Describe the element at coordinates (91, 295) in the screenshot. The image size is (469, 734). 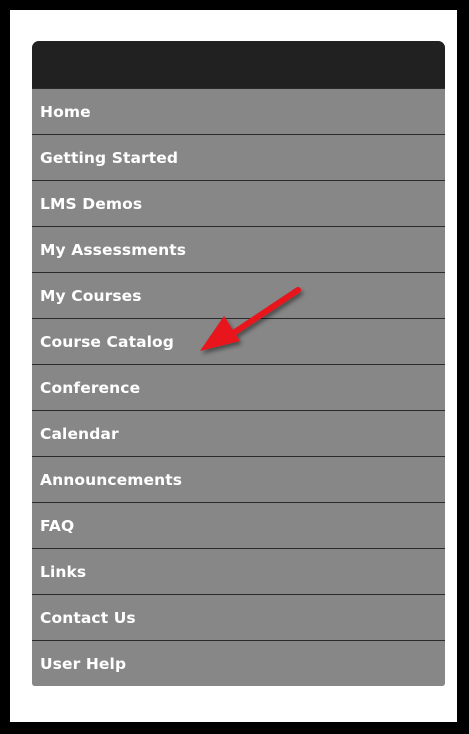
I see `menu-item-label: My Courses` at that location.